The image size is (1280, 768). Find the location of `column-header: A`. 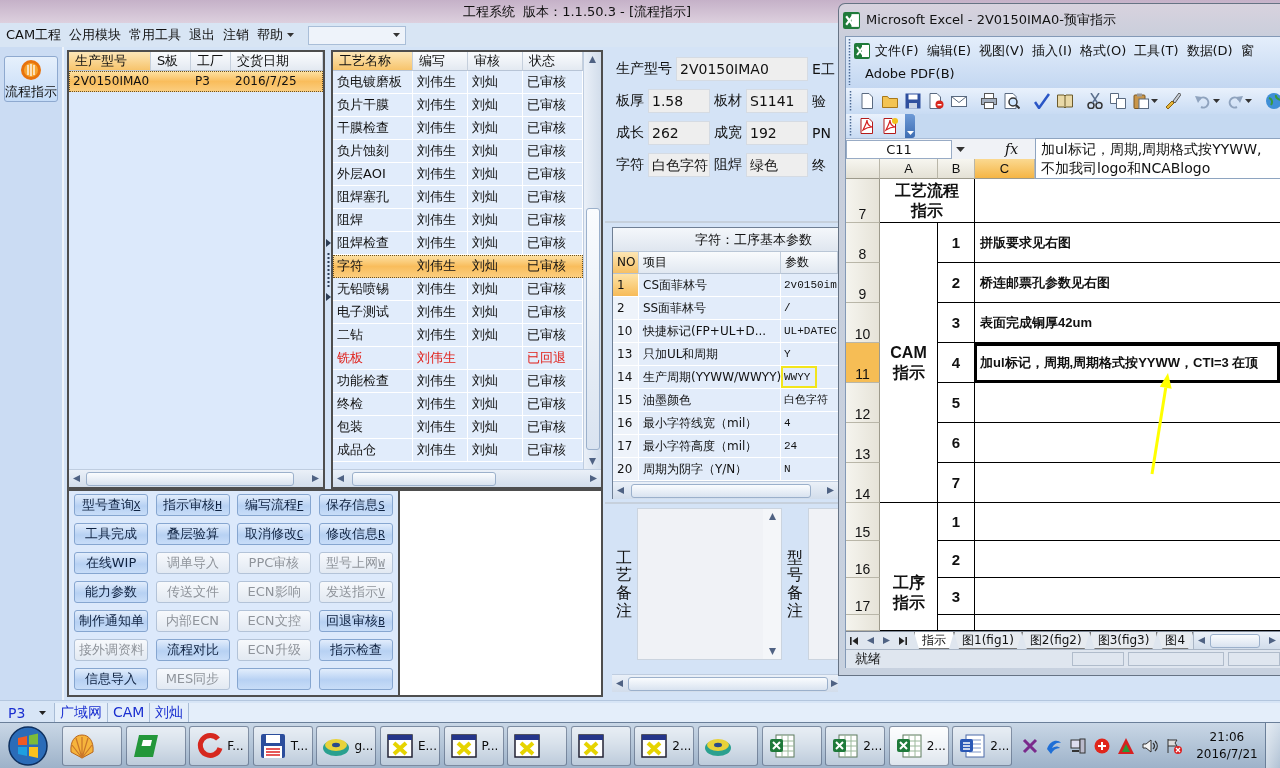

column-header: A is located at coordinates (909, 169).